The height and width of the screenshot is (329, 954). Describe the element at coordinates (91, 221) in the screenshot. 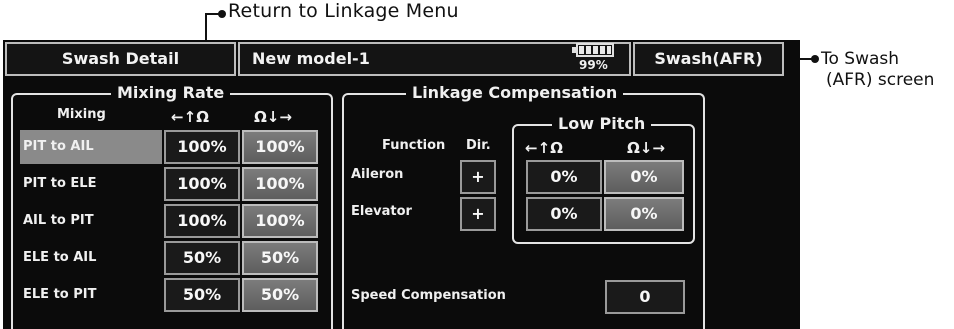

I see `mixing-row-label: AIL to PIT` at that location.